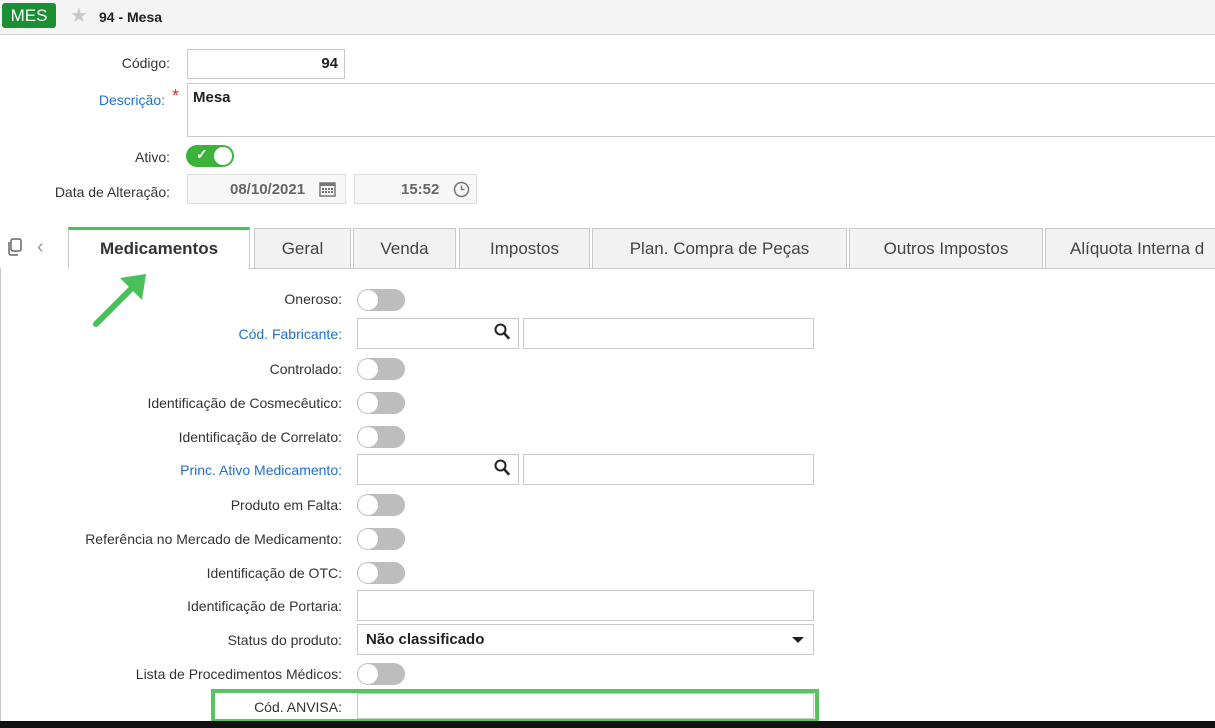 This screenshot has width=1215, height=728. What do you see at coordinates (946, 248) in the screenshot?
I see `tab-outros-impostos: Outros Impostos` at bounding box center [946, 248].